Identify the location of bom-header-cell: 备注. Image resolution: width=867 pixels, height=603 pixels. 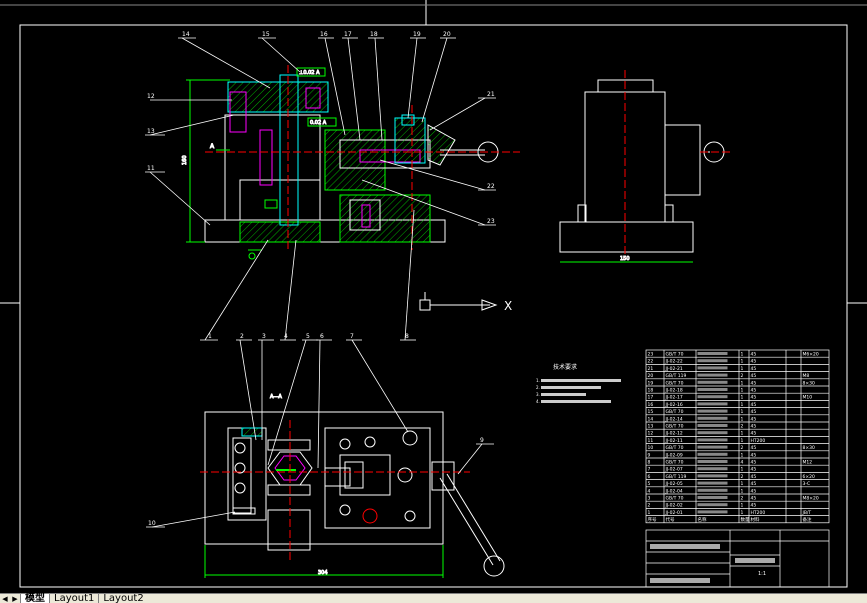
(807, 519).